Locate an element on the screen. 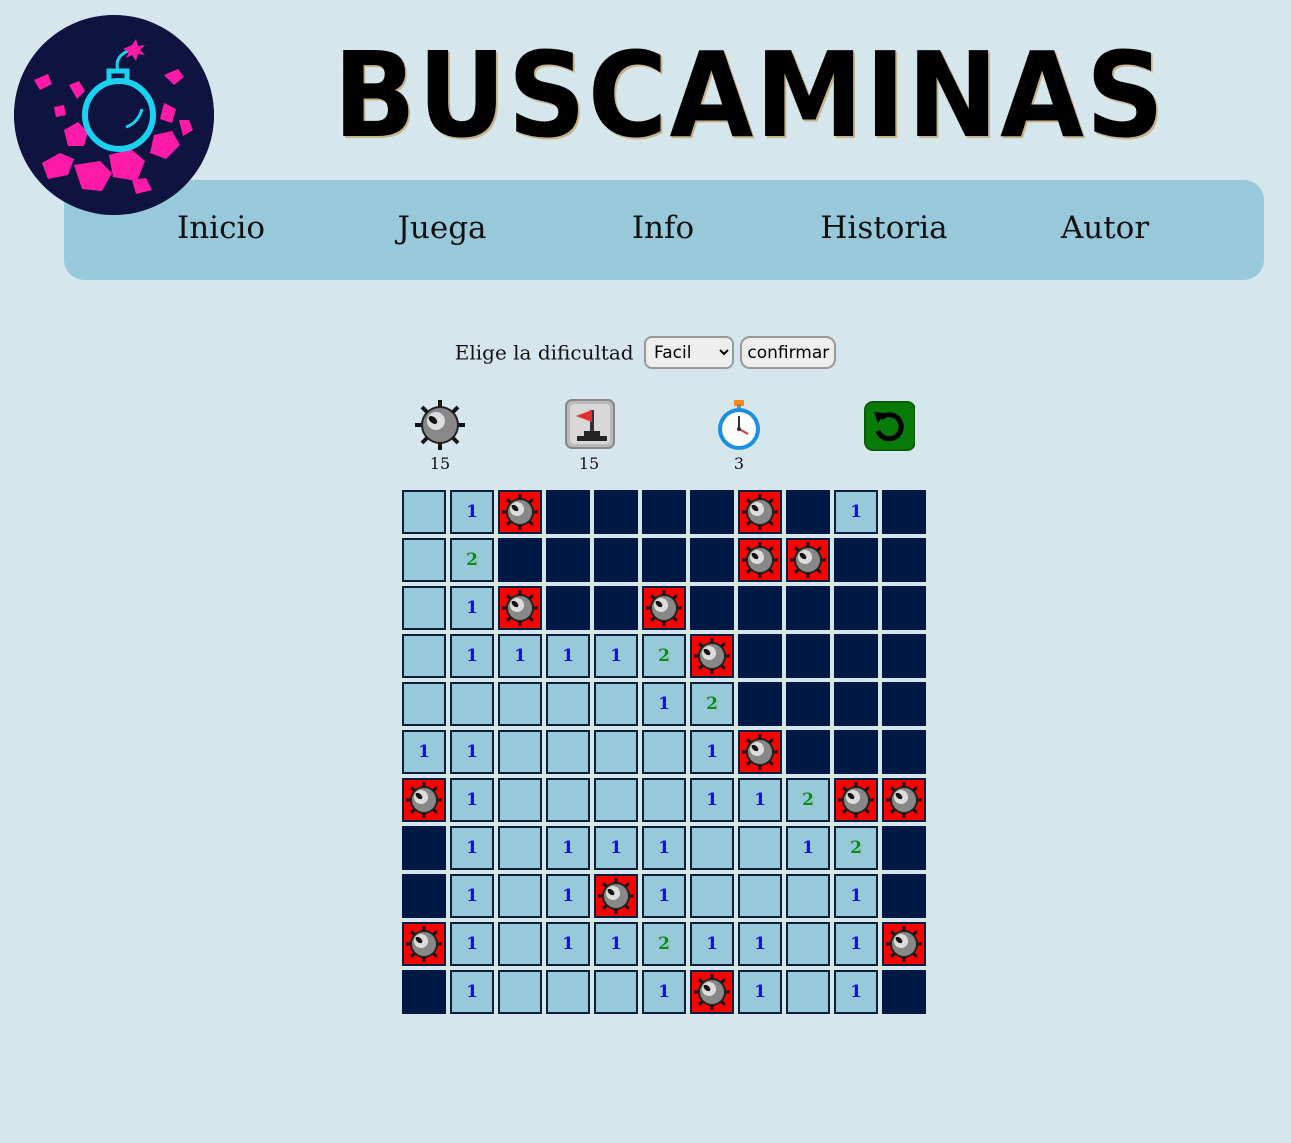 The width and height of the screenshot is (1291, 1143). nav-item-info: Info is located at coordinates (663, 230).